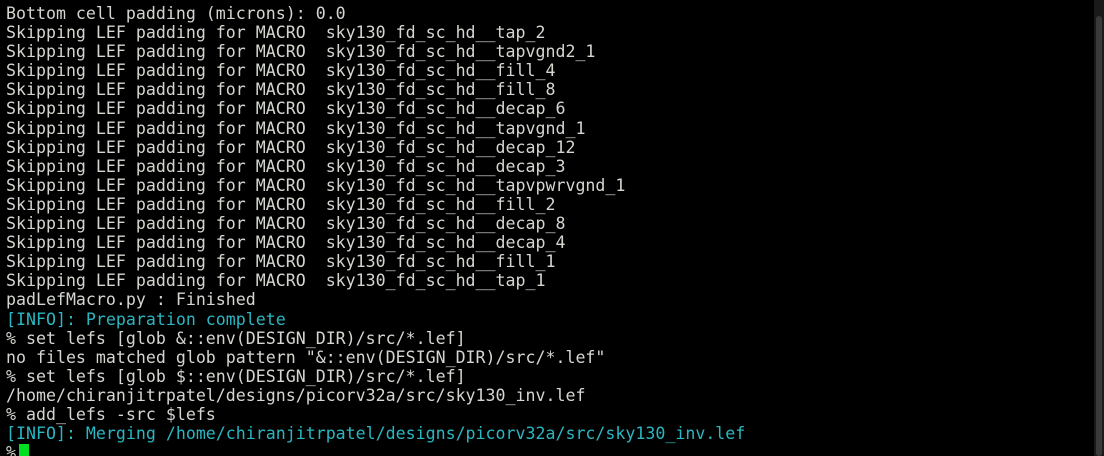  What do you see at coordinates (176, 13) in the screenshot?
I see `terminal-line: Bottom cell padding (microns): 0.0` at bounding box center [176, 13].